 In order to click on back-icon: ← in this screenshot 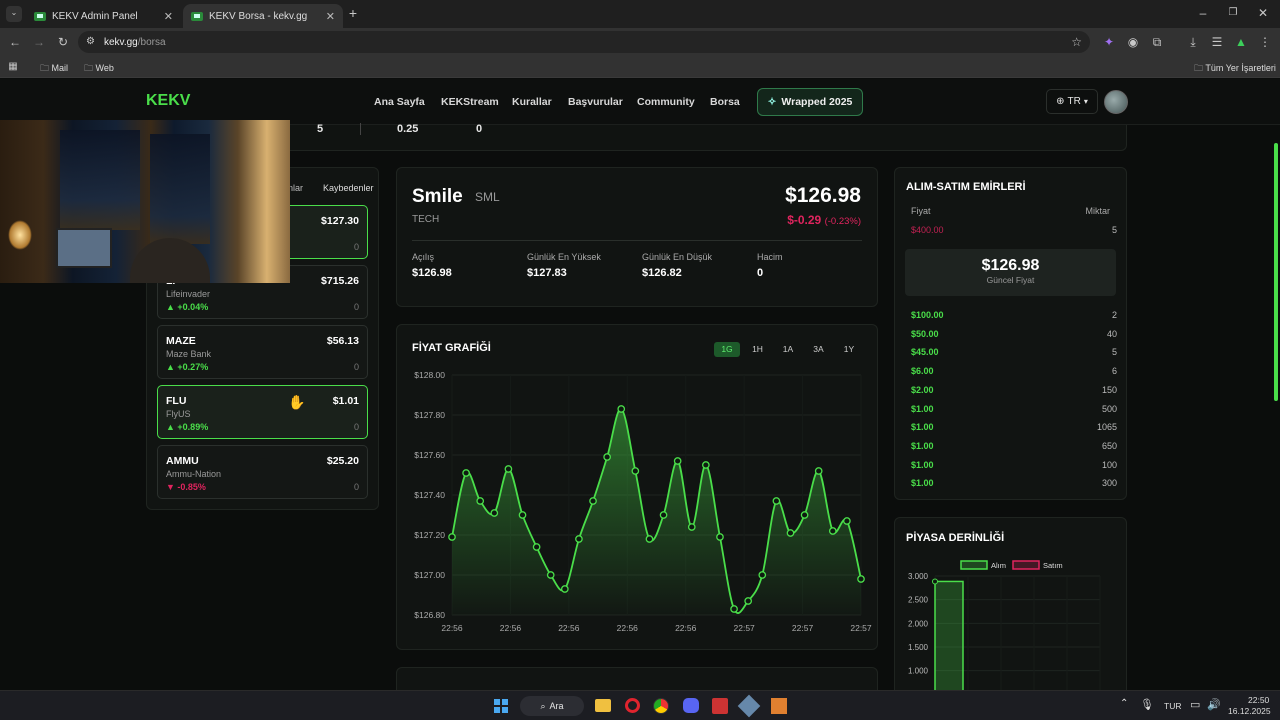, I will do `click(15, 42)`.